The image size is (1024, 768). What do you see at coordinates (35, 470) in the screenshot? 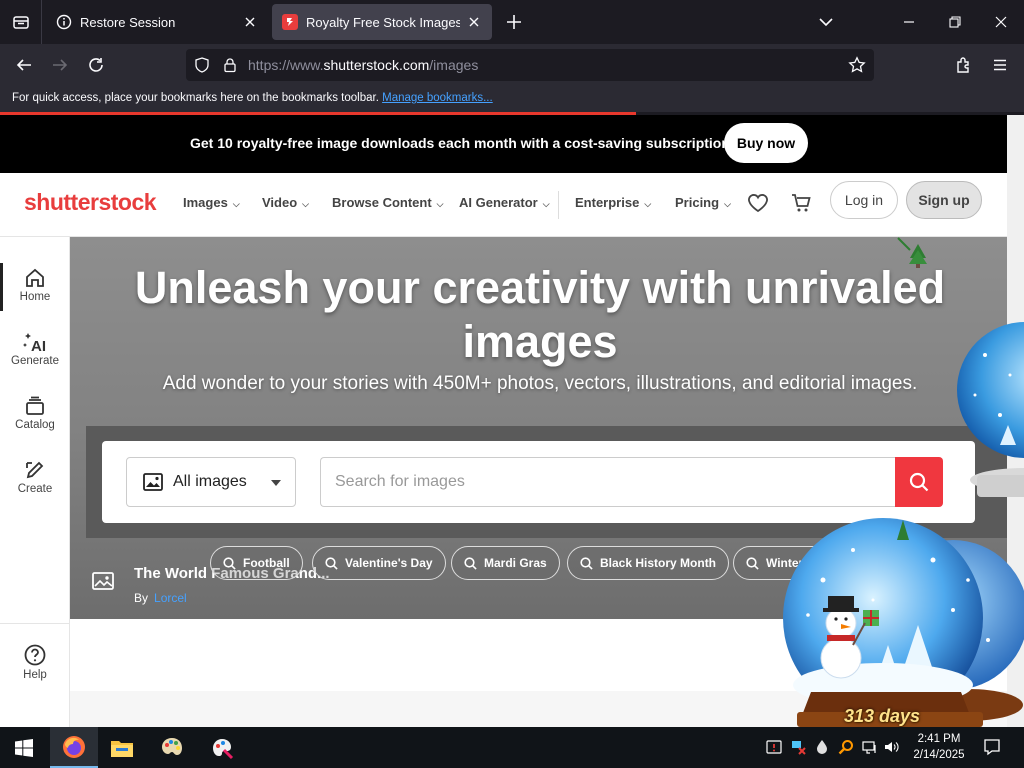
I see `edit-icon` at bounding box center [35, 470].